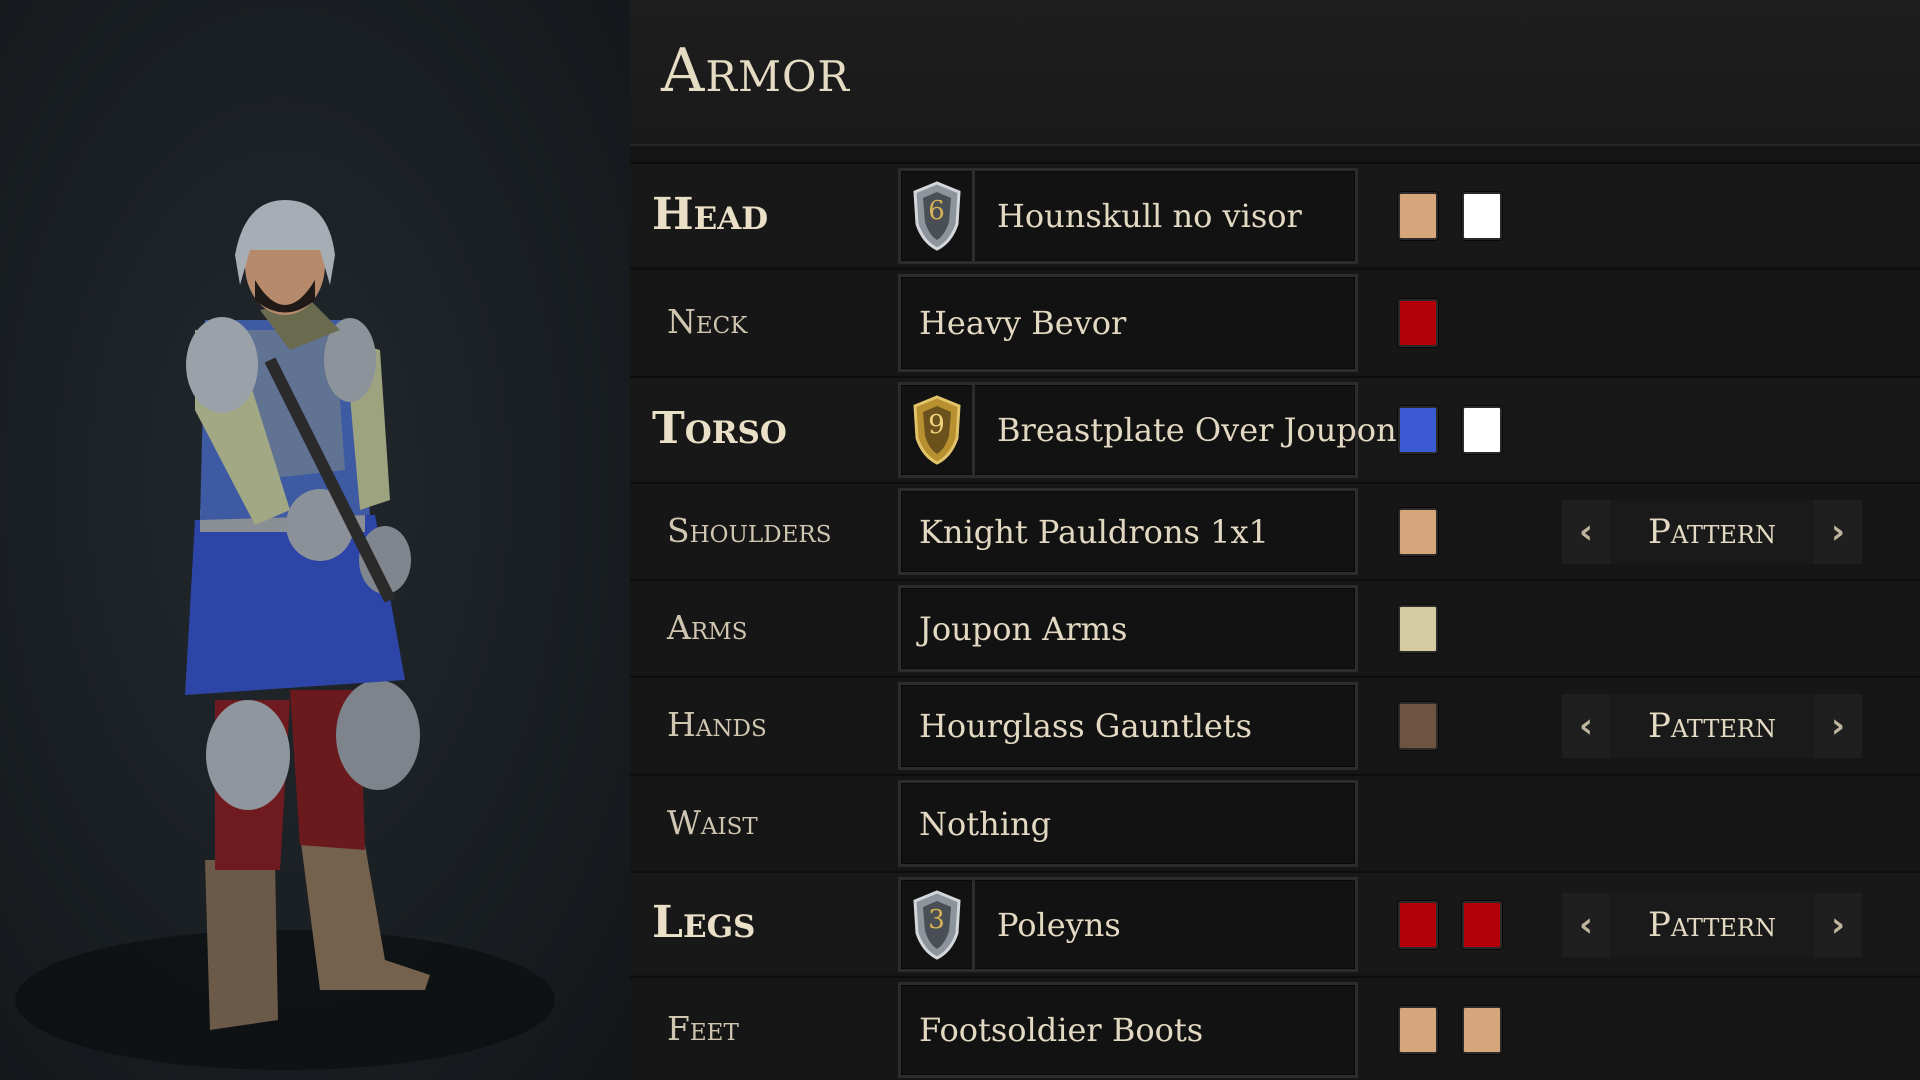 The width and height of the screenshot is (1920, 1080). What do you see at coordinates (1086, 726) in the screenshot?
I see `item-name-hands: Hourglass Gauntlets` at bounding box center [1086, 726].